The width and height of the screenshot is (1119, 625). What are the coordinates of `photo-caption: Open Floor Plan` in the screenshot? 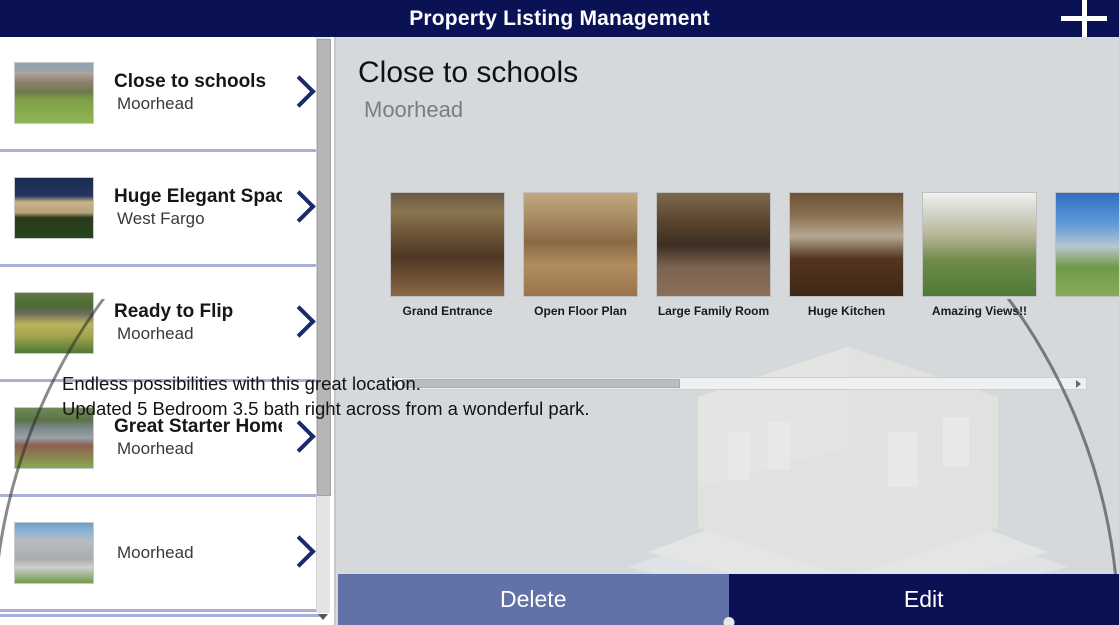 It's located at (580, 311).